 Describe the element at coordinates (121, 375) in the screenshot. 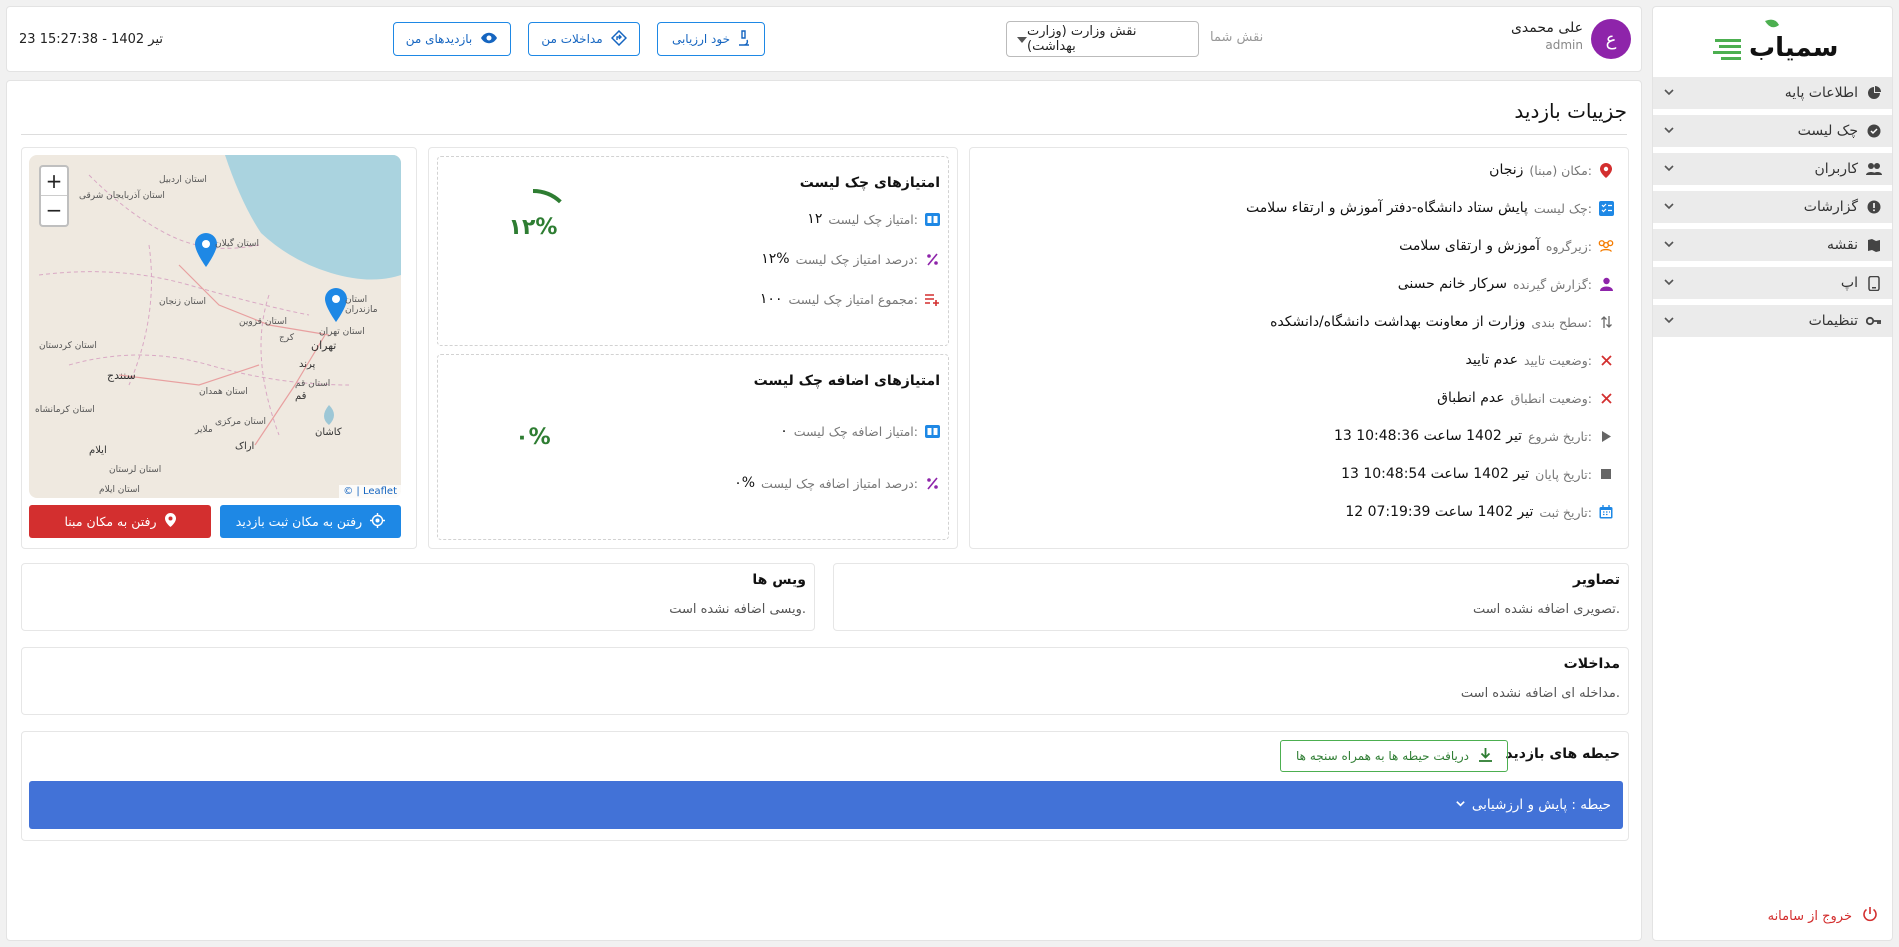

I see `map-label: سنندج` at that location.